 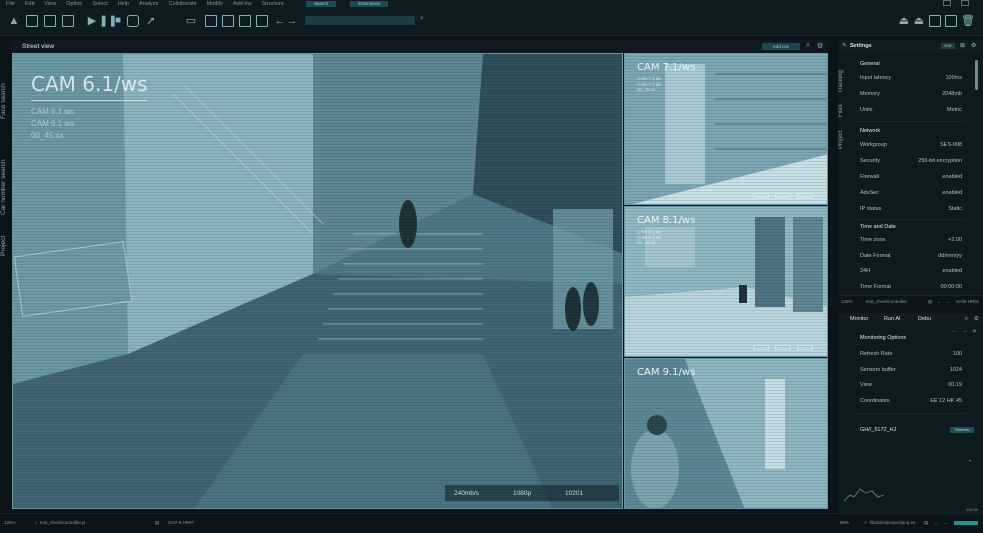 I want to click on settings-icon, so click(x=262, y=21).